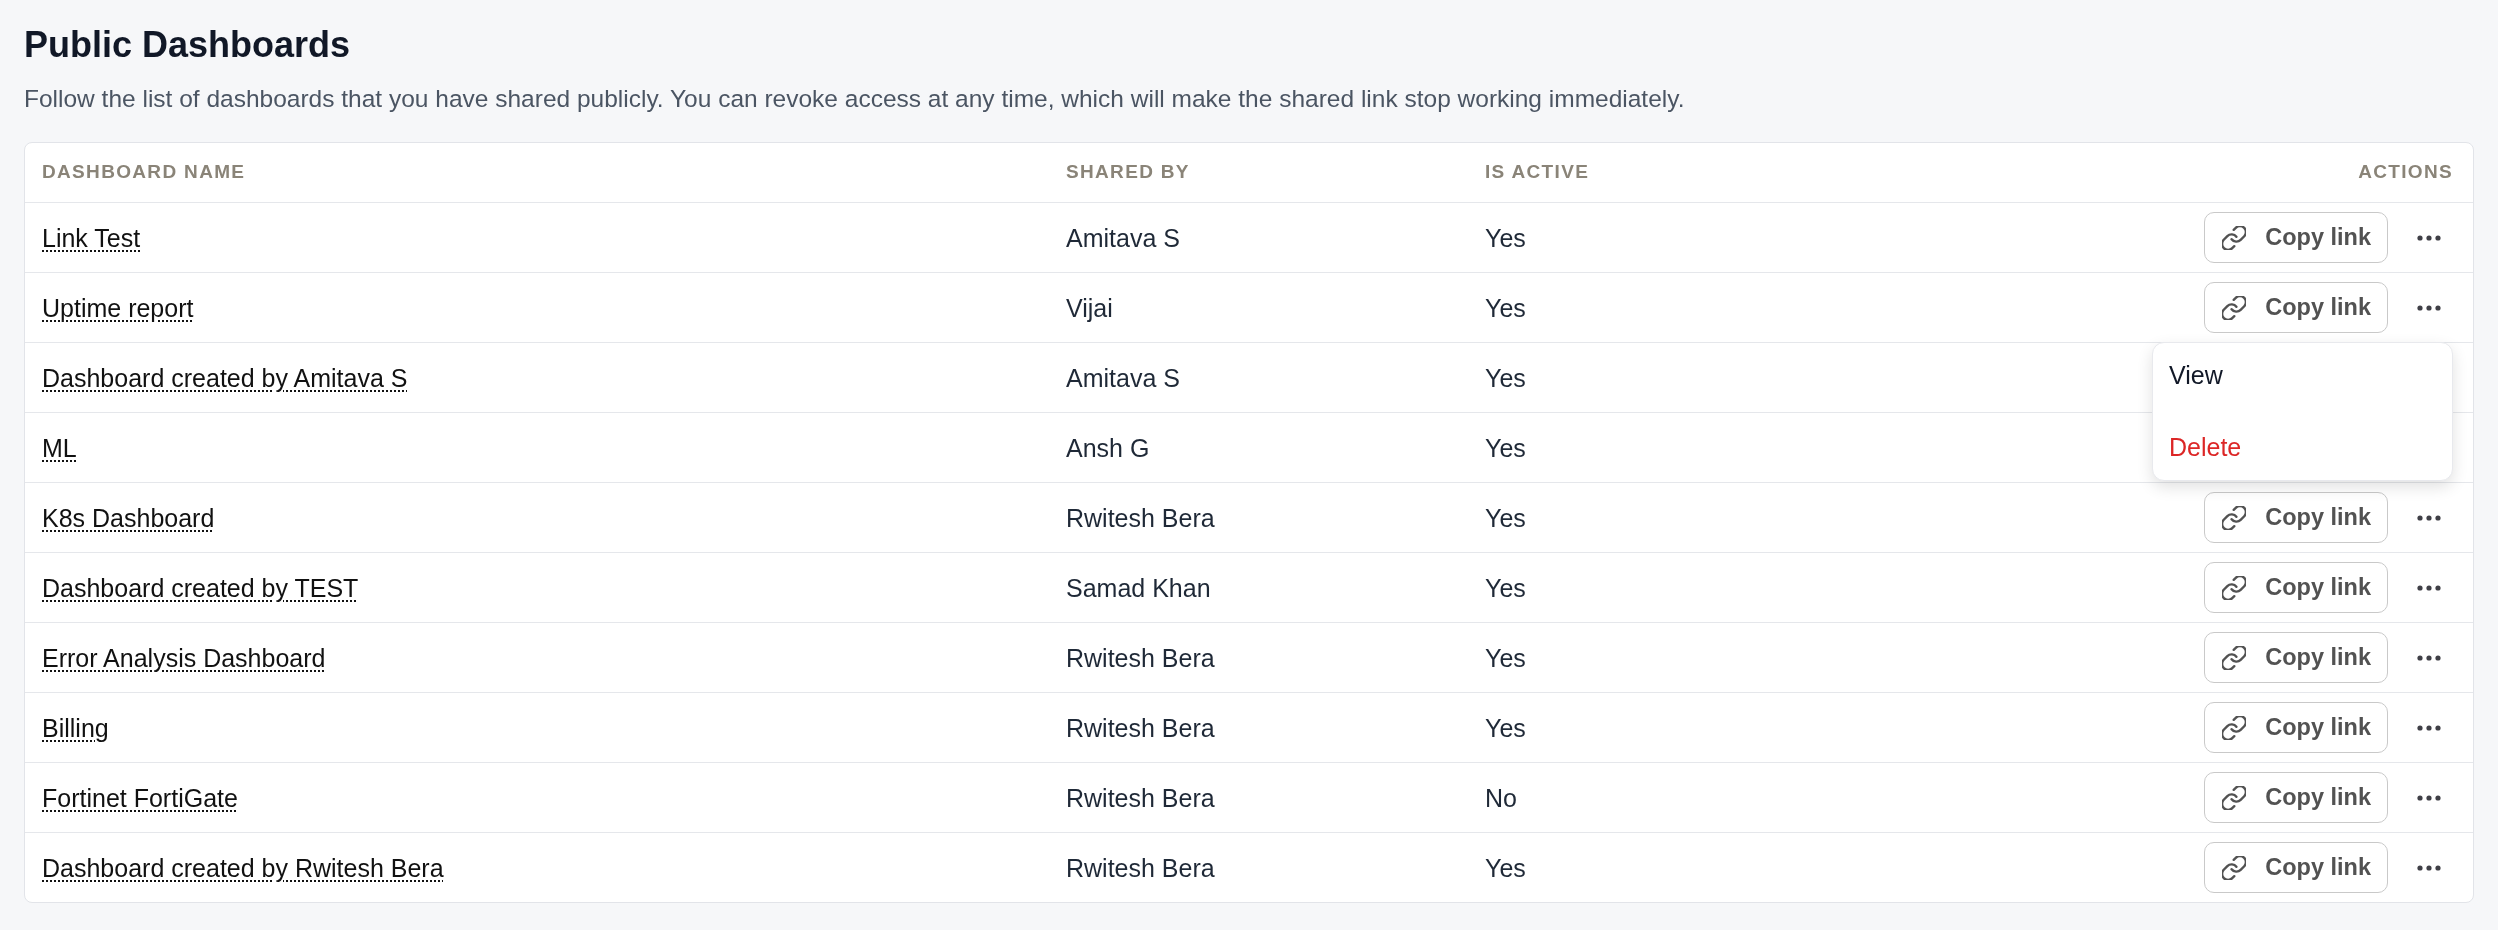 The height and width of the screenshot is (930, 2498). What do you see at coordinates (118, 307) in the screenshot?
I see `dashboard-link: Uptime report` at bounding box center [118, 307].